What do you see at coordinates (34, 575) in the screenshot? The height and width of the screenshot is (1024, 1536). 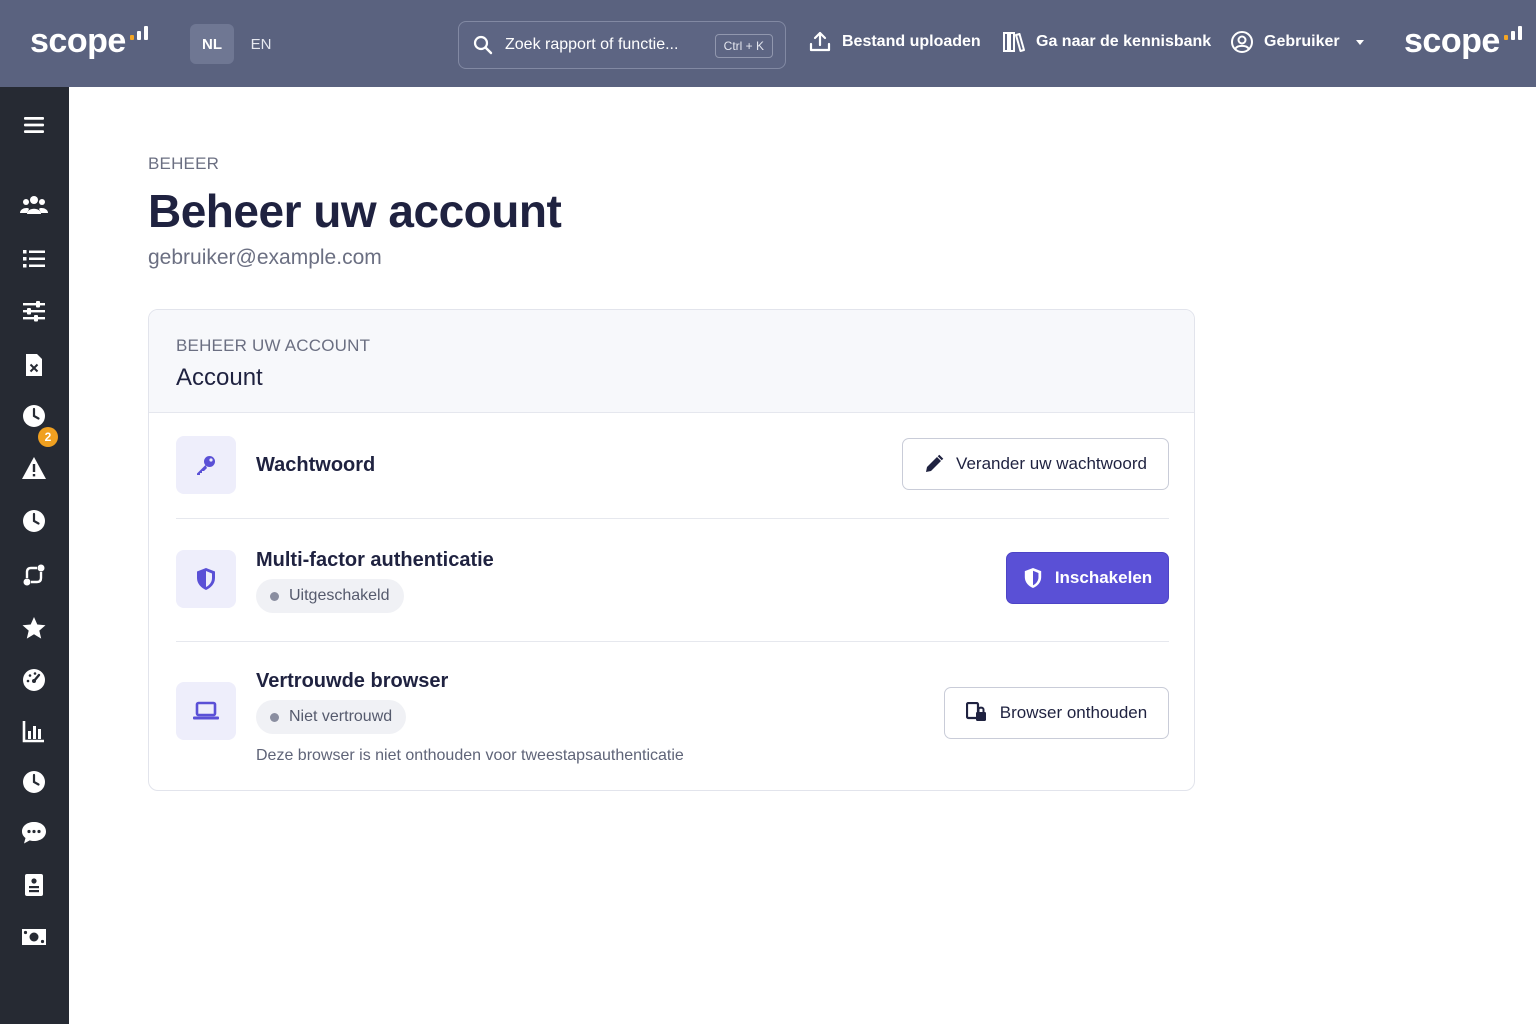 I see `route-icon` at bounding box center [34, 575].